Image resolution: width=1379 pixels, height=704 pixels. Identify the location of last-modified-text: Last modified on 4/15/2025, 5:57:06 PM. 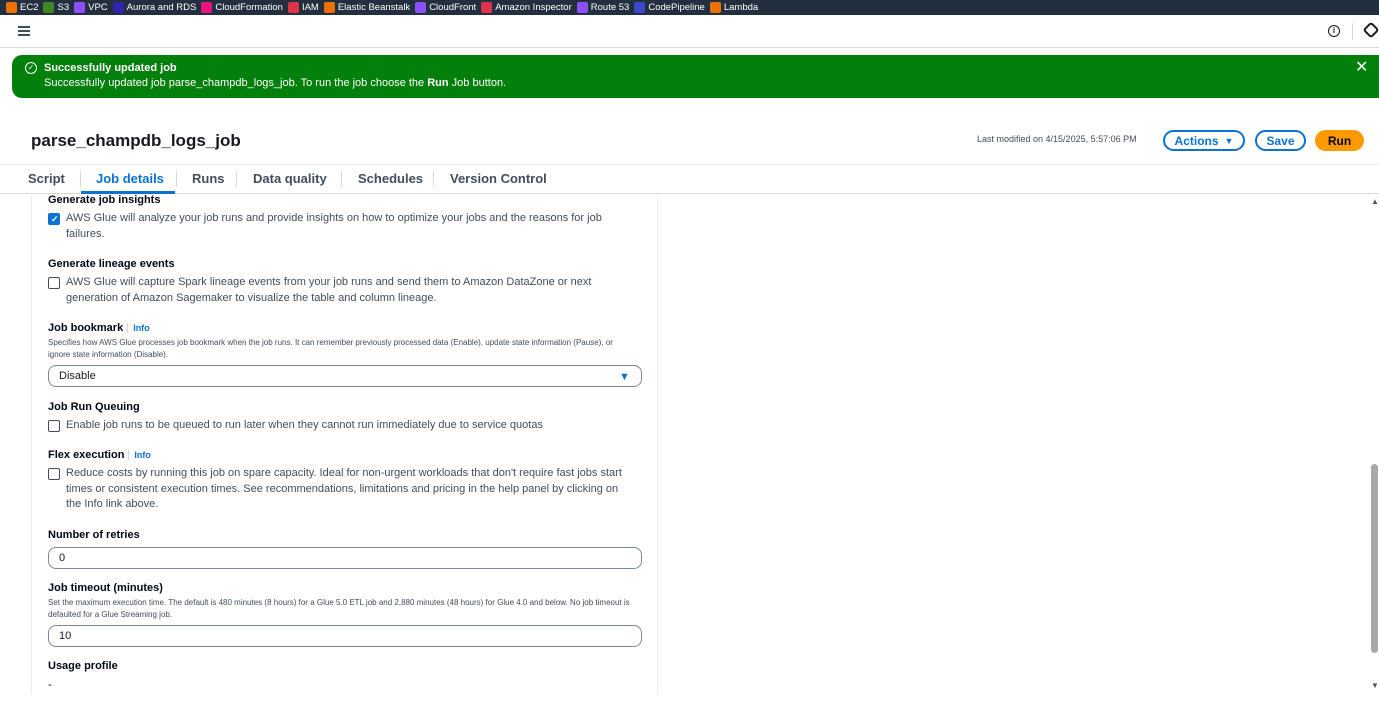
(1057, 139).